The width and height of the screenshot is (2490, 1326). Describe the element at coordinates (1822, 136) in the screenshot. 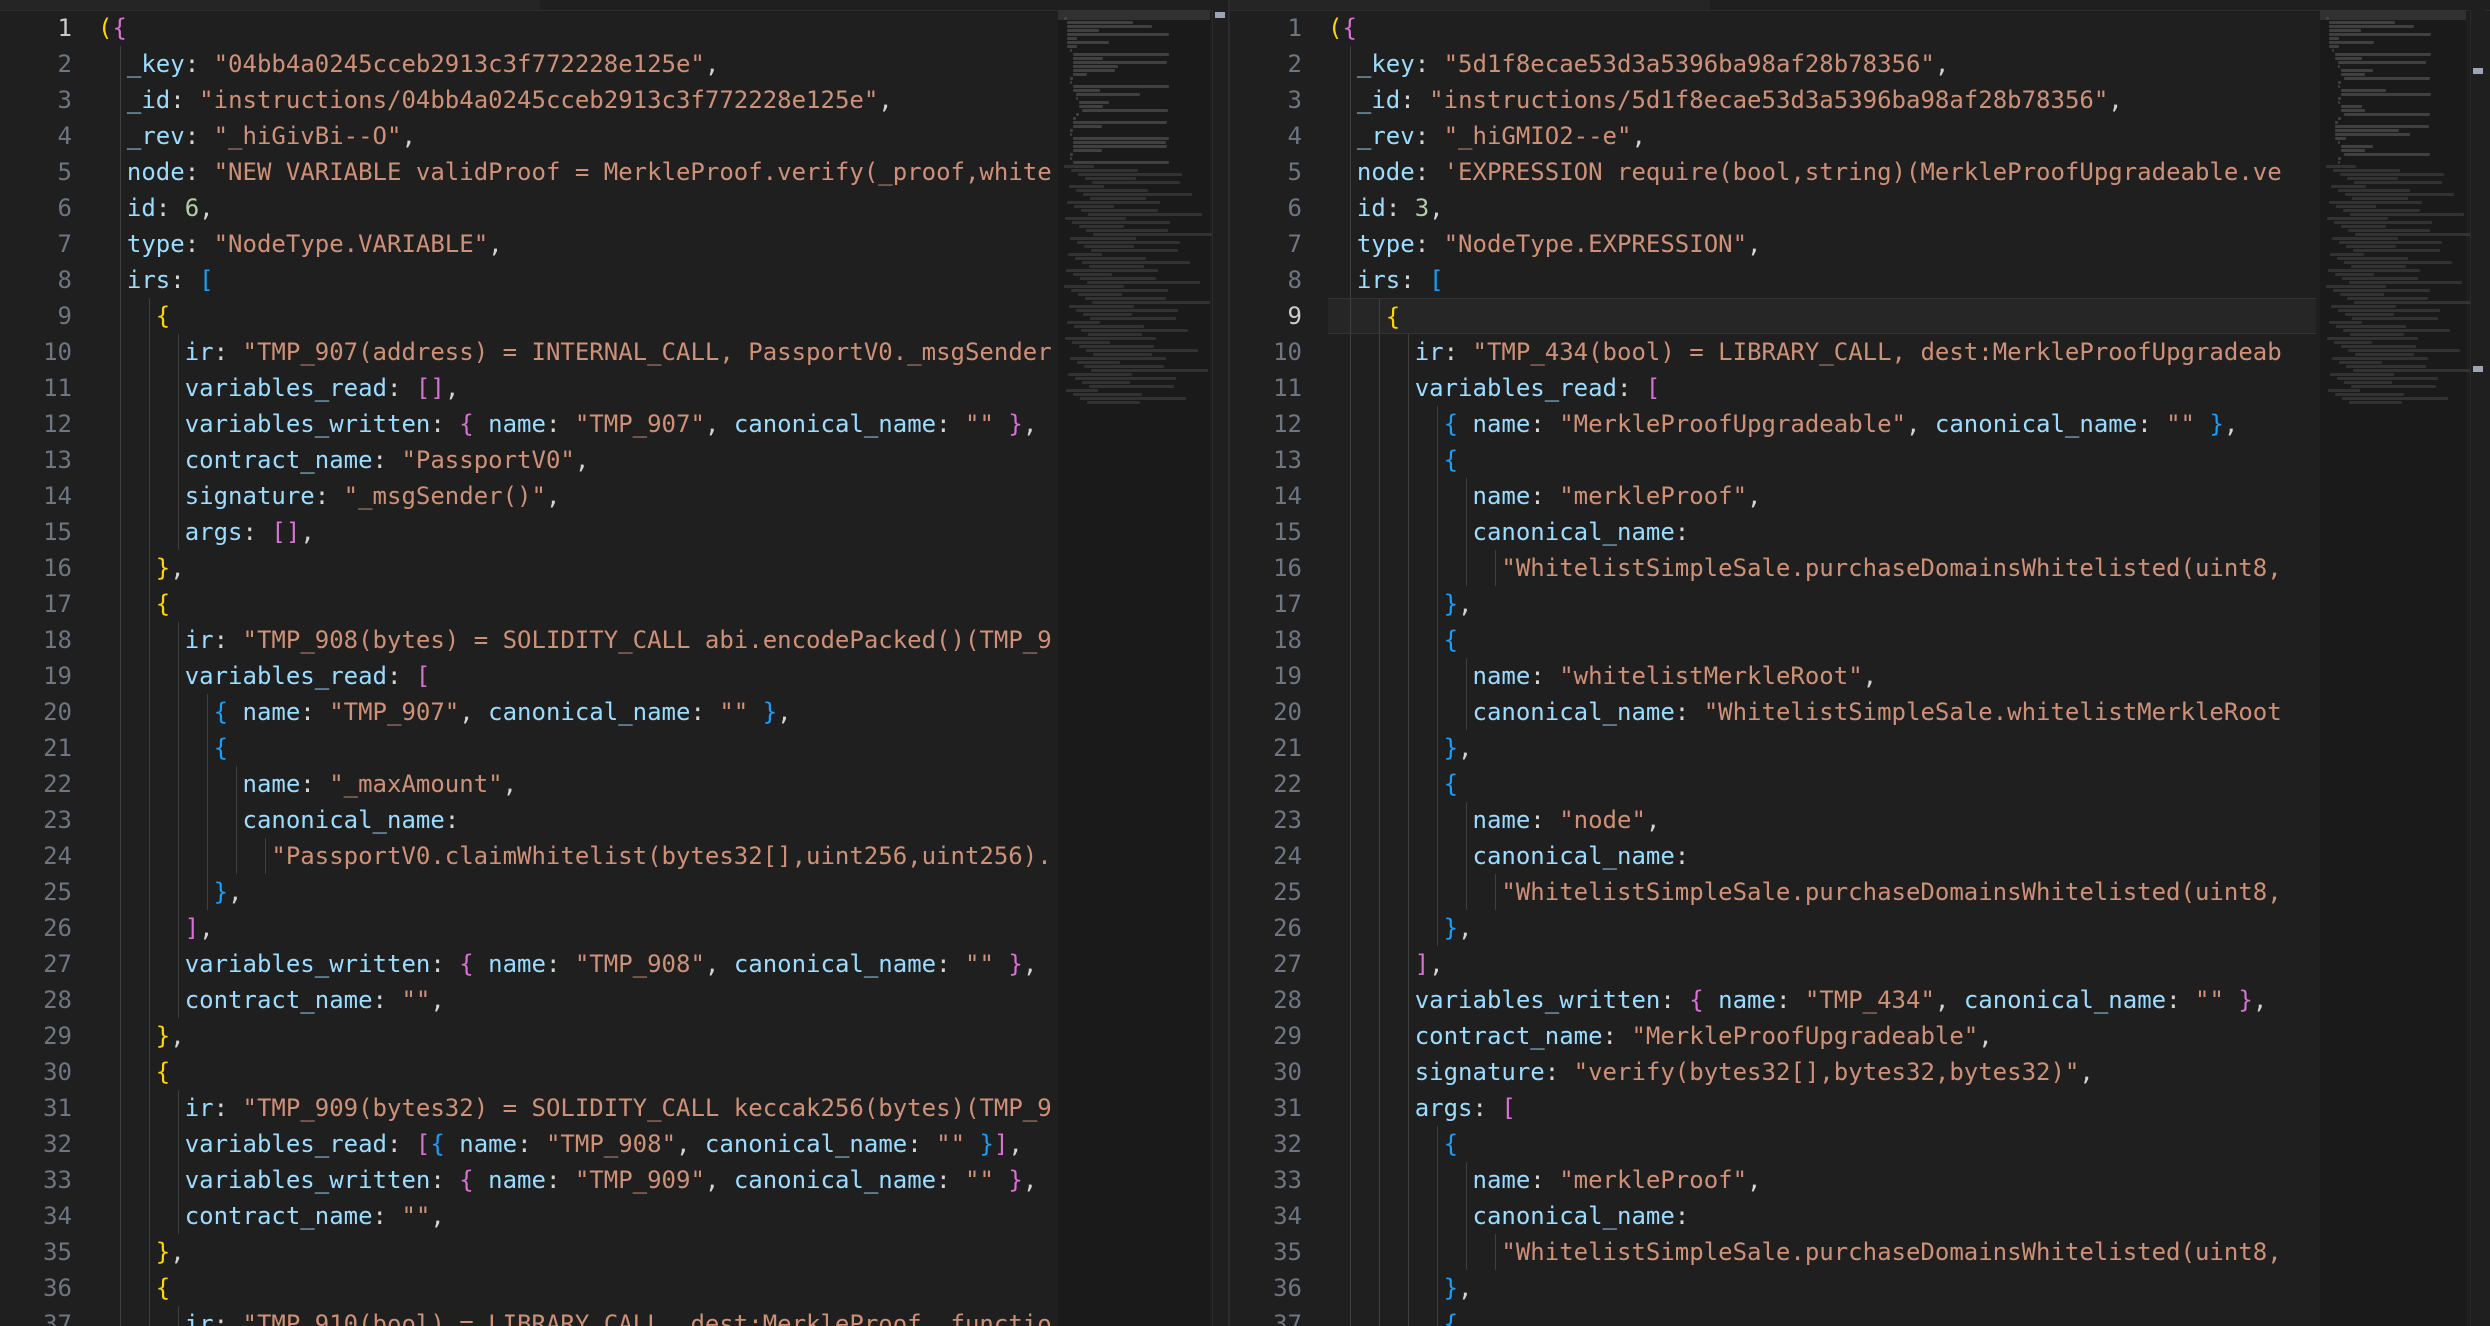

I see `code-line: _rev: "_hiGMIO2--e",` at that location.